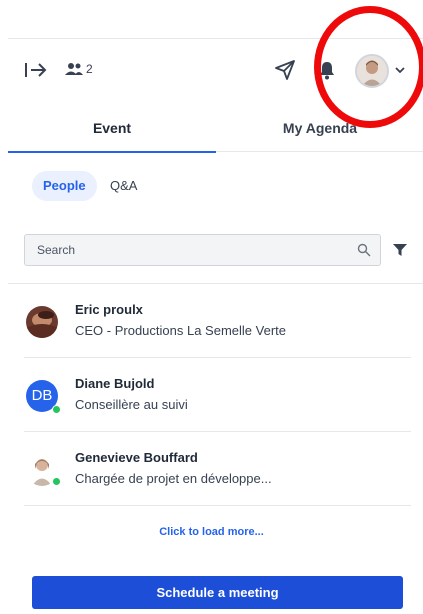 The height and width of the screenshot is (614, 423). I want to click on person-title: CEO - Productions La Semelle Verte, so click(180, 330).